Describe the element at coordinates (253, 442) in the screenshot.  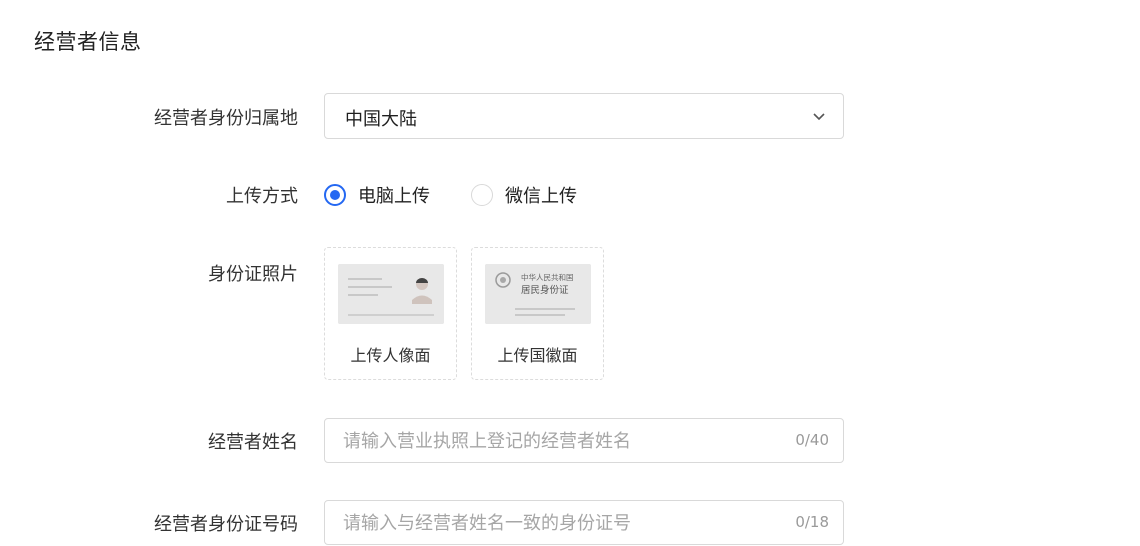
I see `name-label: 经营者姓名` at that location.